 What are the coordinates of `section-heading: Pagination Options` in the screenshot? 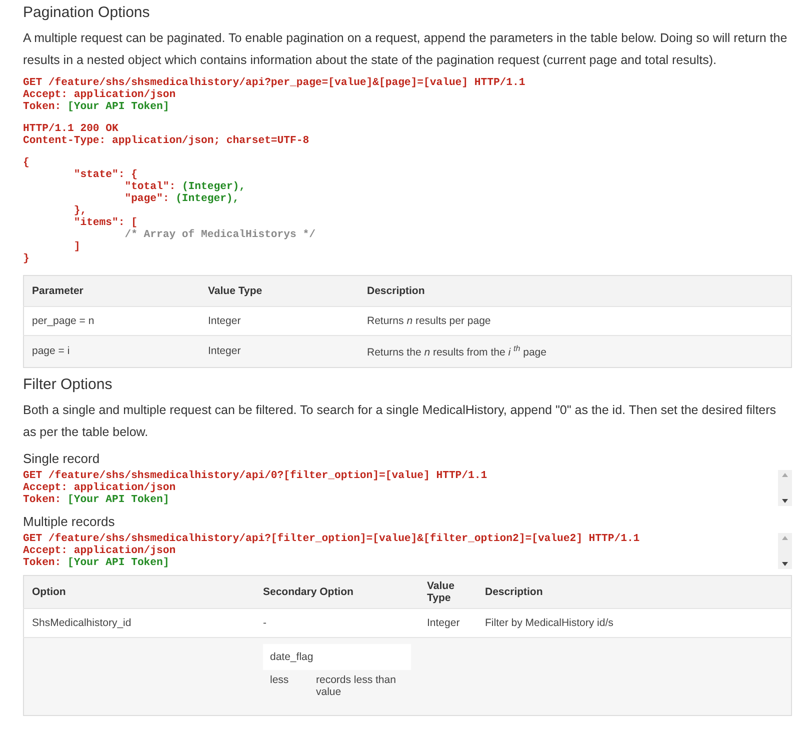 It's located at (87, 12).